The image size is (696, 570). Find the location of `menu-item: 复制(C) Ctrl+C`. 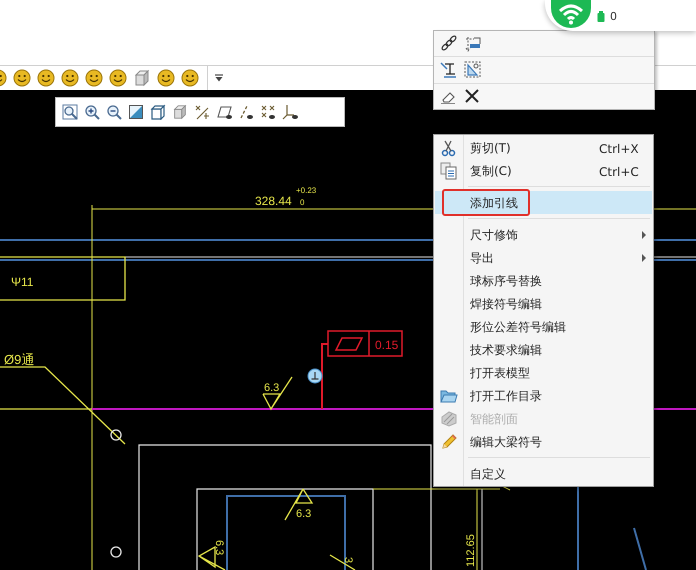

menu-item: 复制(C) Ctrl+C is located at coordinates (543, 170).